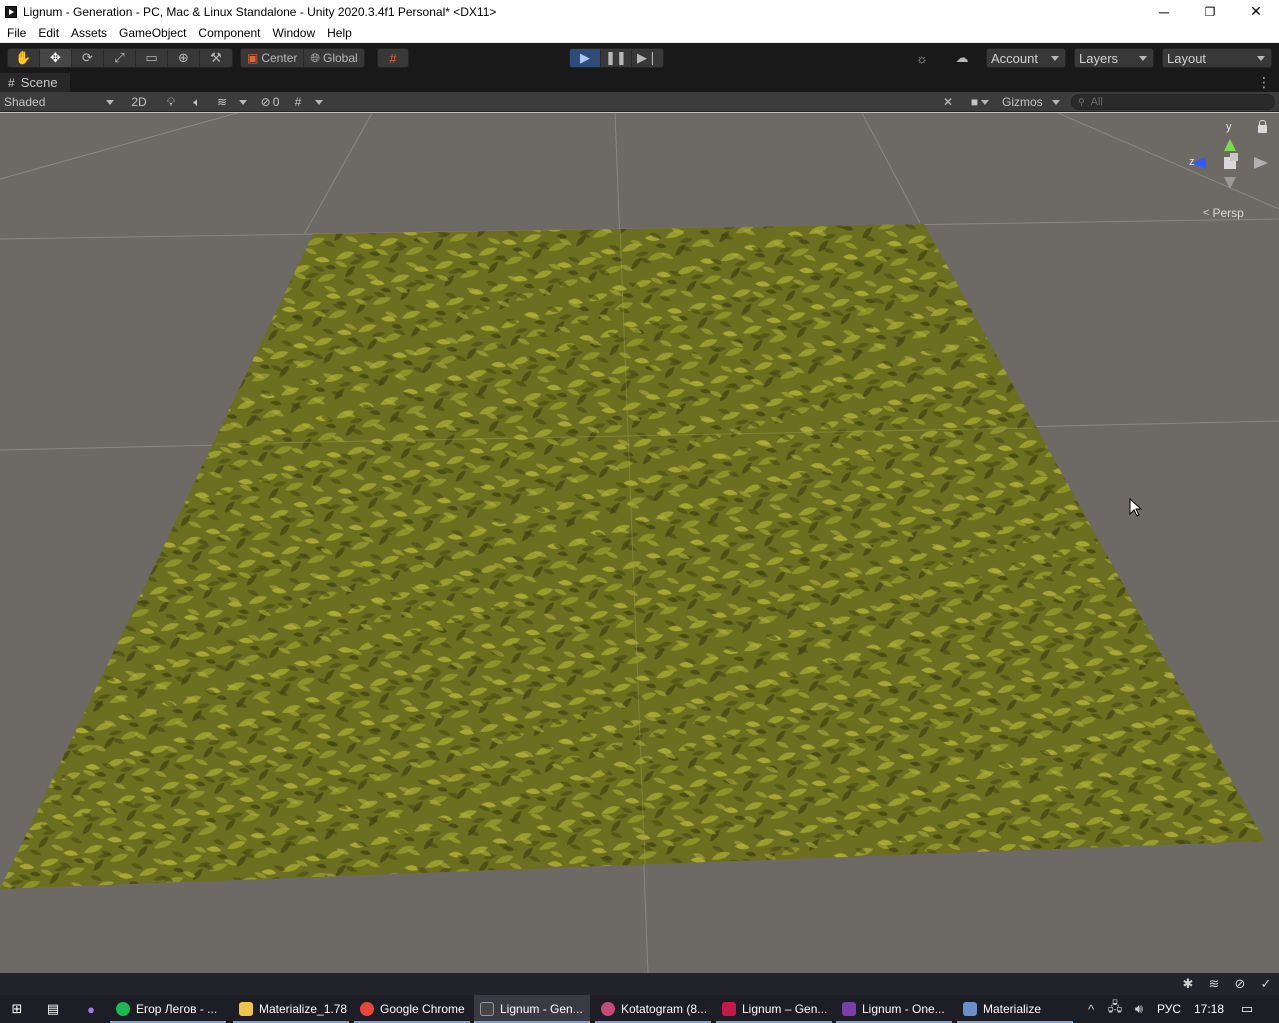  I want to click on collab-icon: ☼, so click(922, 58).